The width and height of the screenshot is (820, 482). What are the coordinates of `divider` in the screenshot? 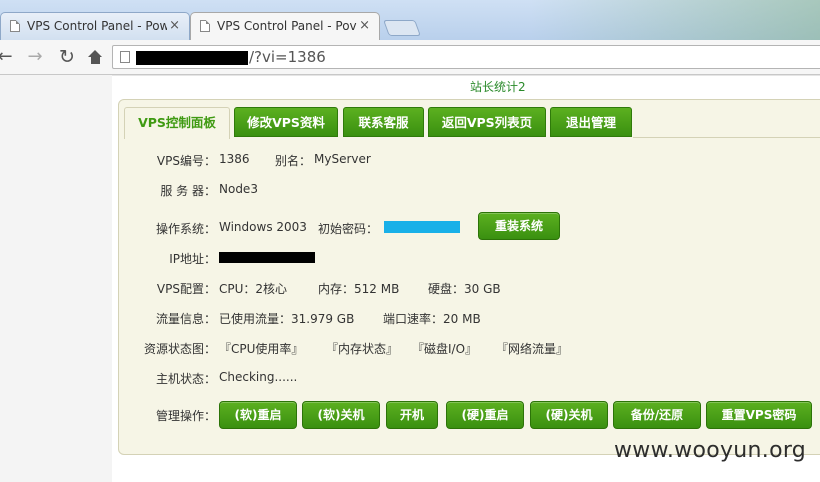 It's located at (466, 75).